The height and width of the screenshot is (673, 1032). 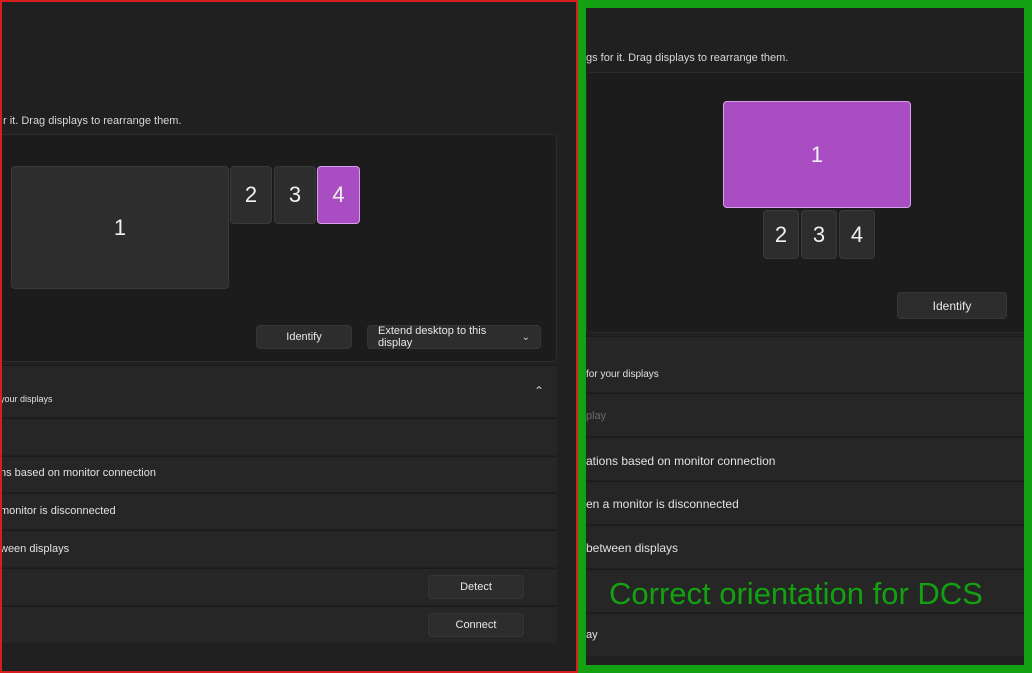 What do you see at coordinates (525, 337) in the screenshot?
I see `chevron-down-icon: ⌄` at bounding box center [525, 337].